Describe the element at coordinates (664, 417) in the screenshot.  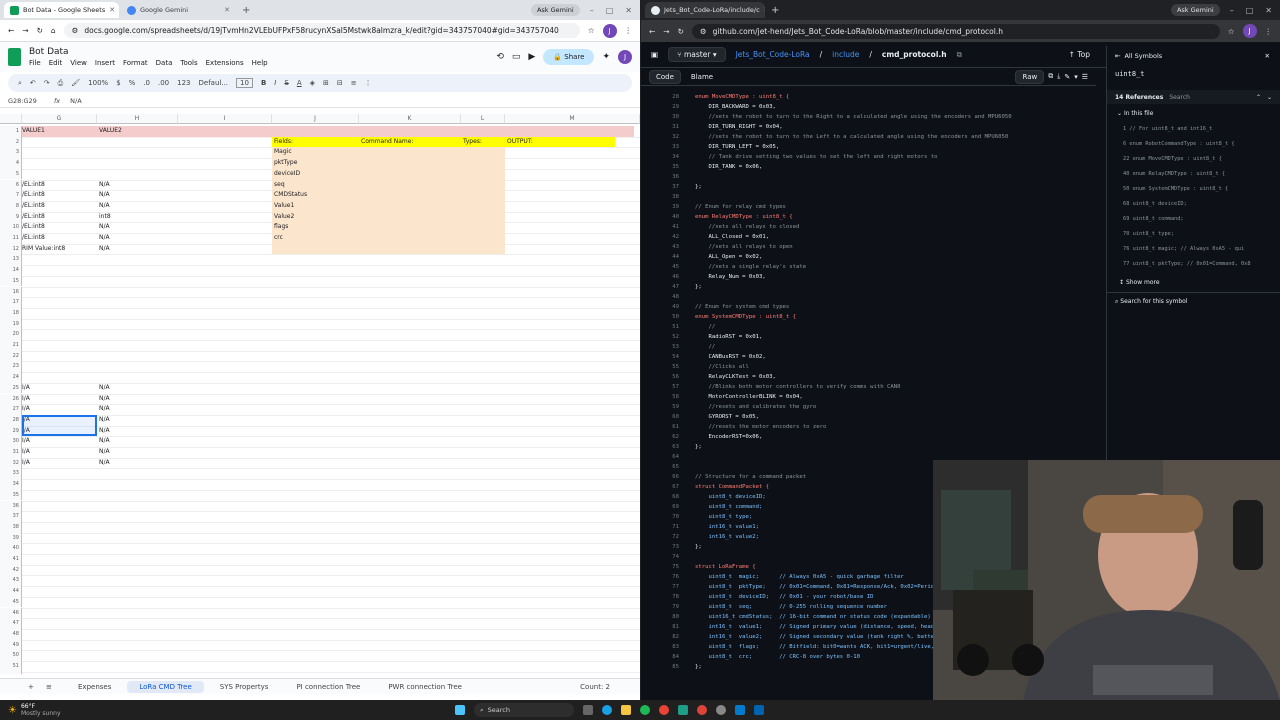
I see `line-number: 60` at that location.